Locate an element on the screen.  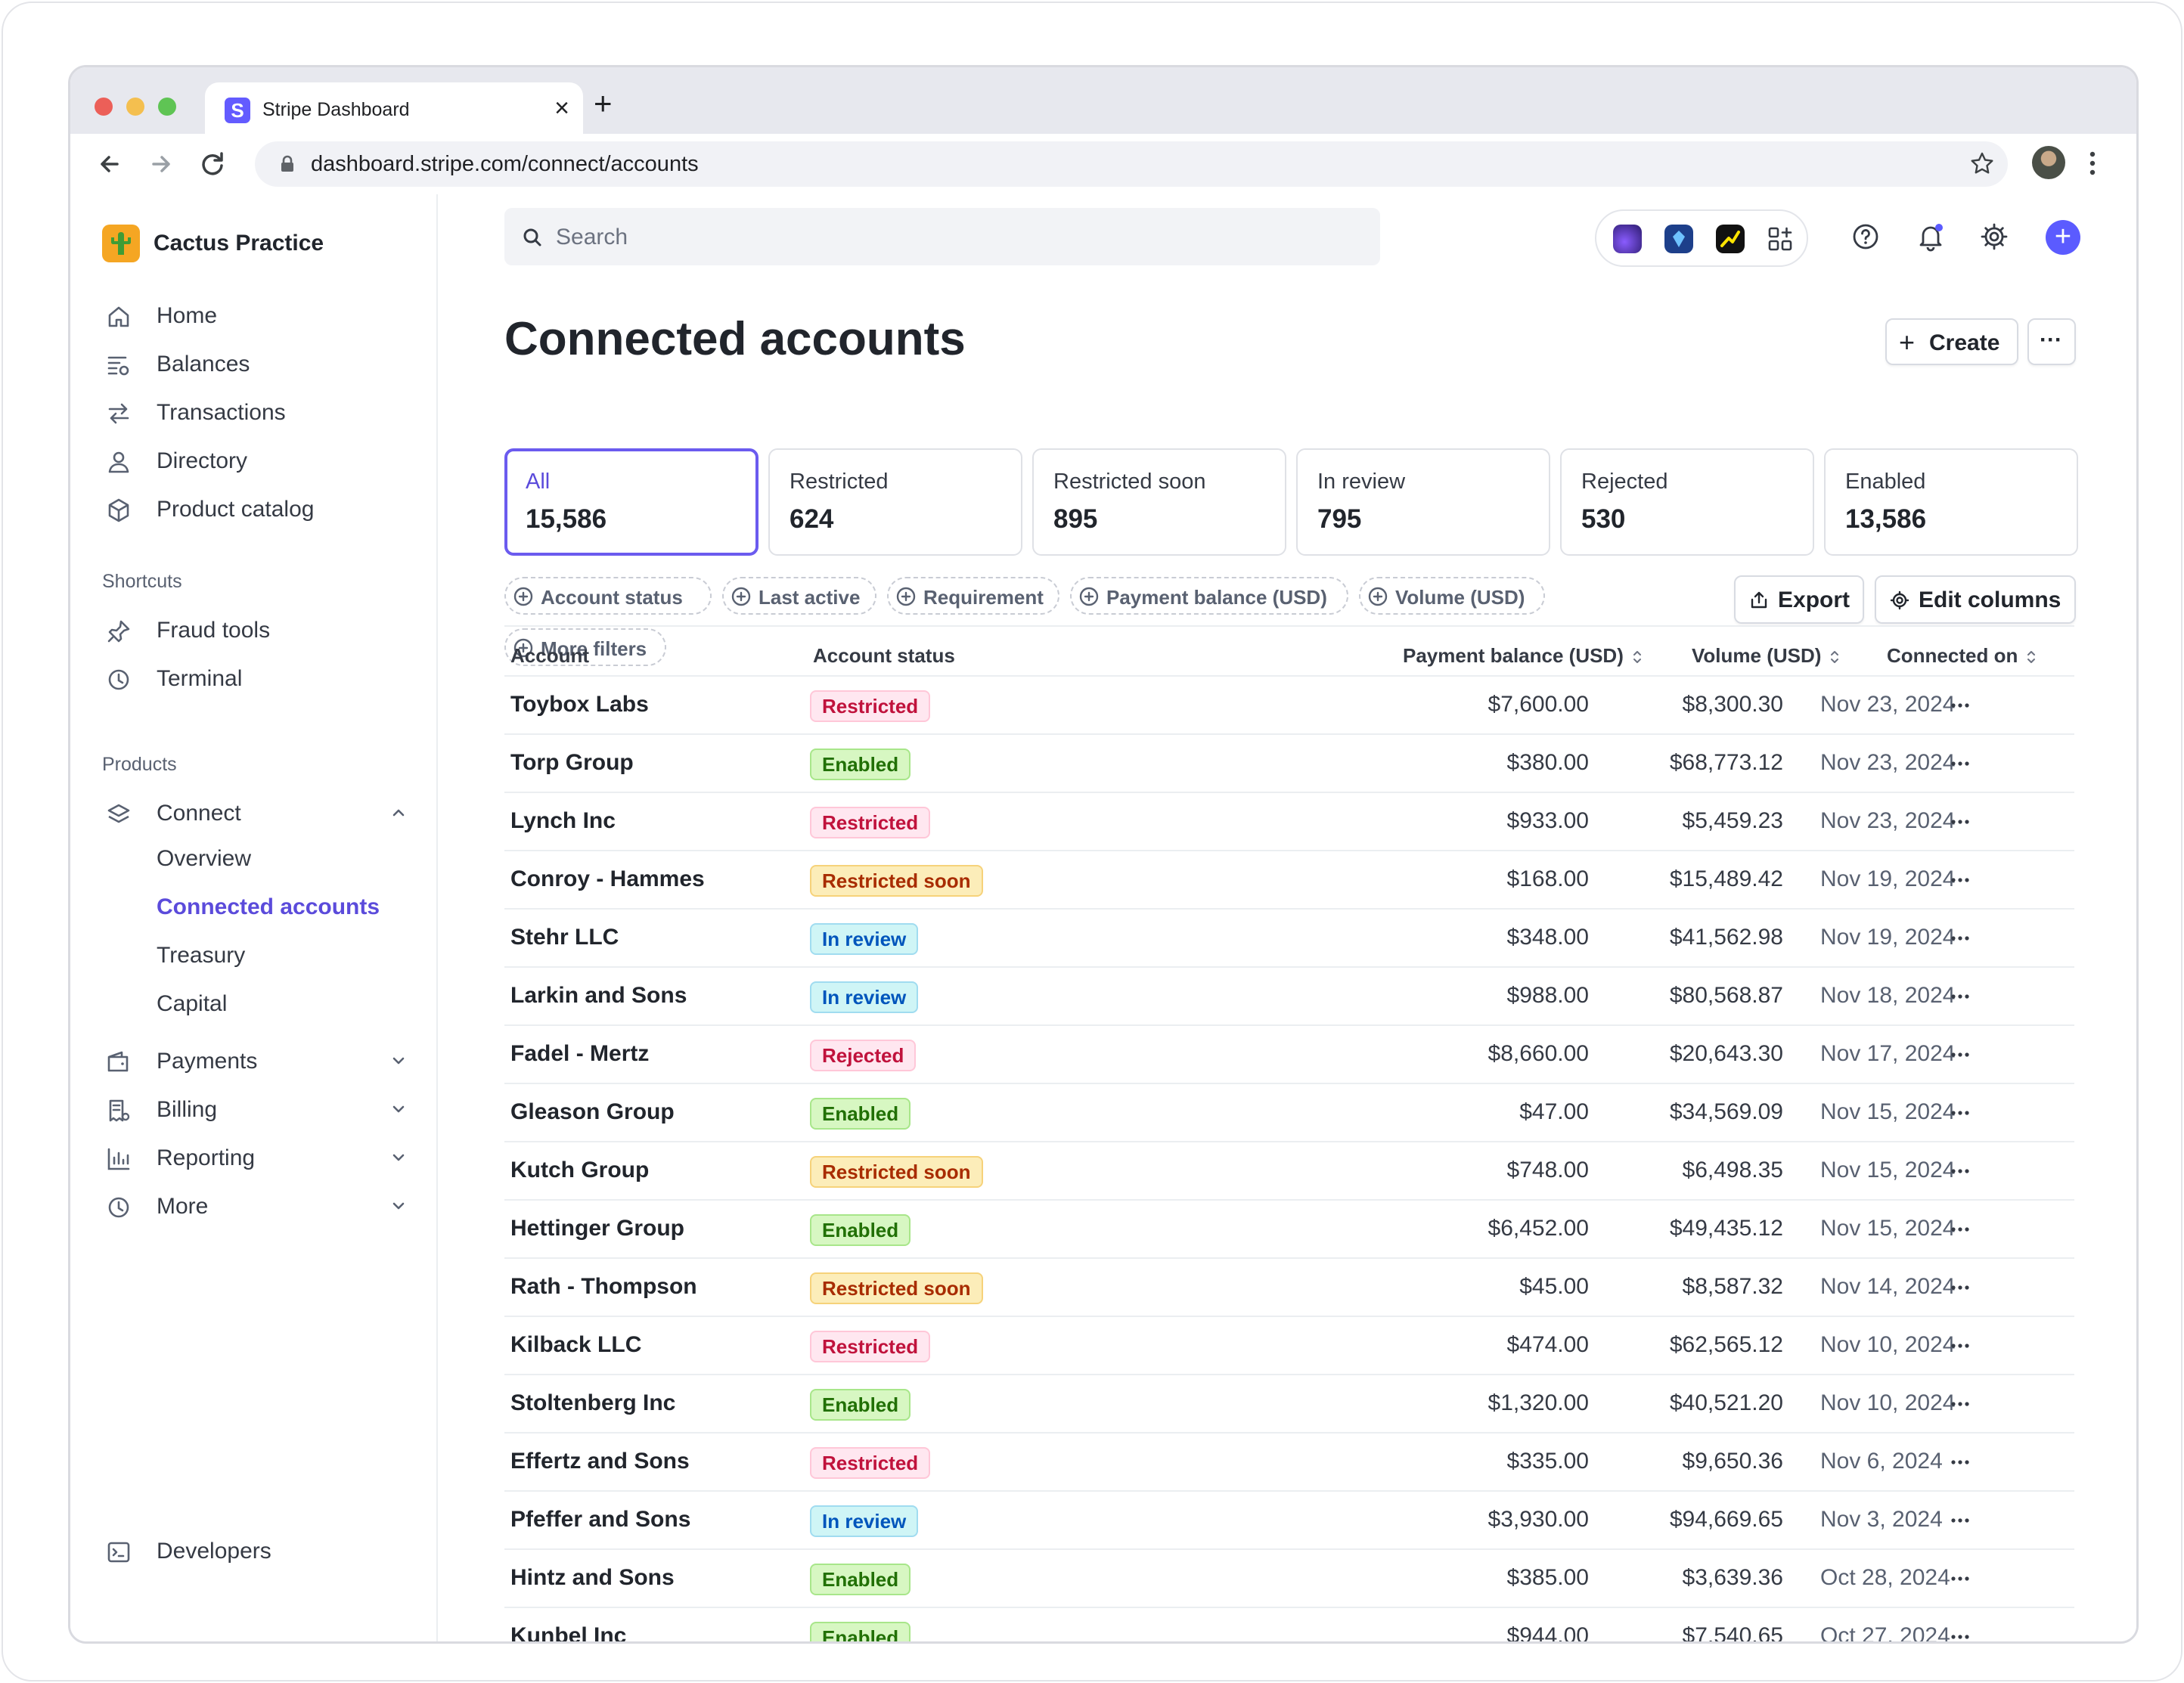
account-name-cell: Fadel - Mertz is located at coordinates (579, 1054).